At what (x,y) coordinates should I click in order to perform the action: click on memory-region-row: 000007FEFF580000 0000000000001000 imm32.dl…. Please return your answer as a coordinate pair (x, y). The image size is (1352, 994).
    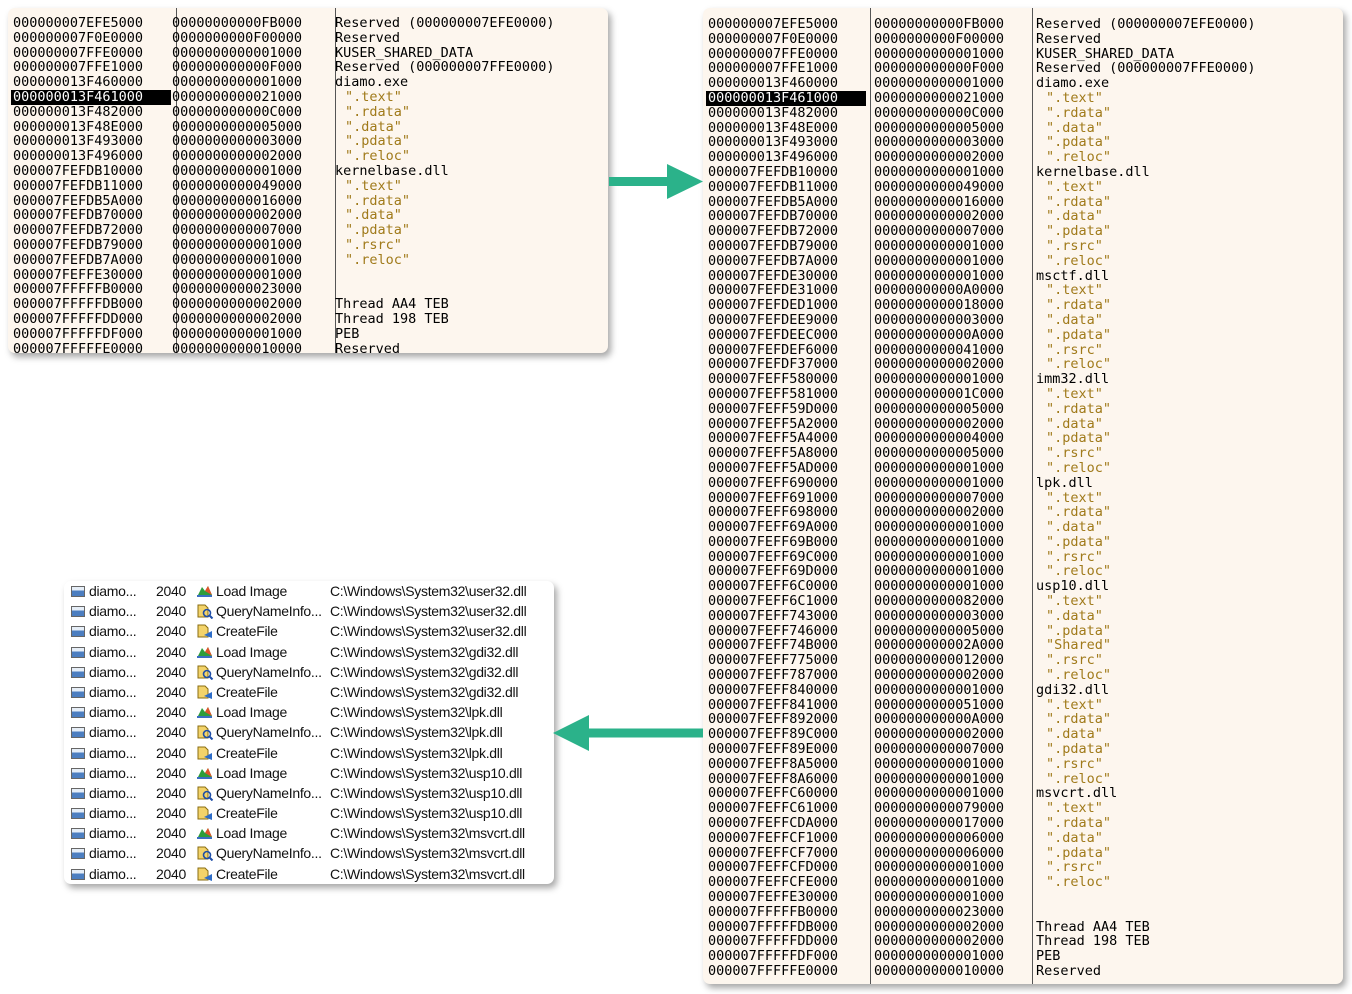
    Looking at the image, I should click on (1023, 379).